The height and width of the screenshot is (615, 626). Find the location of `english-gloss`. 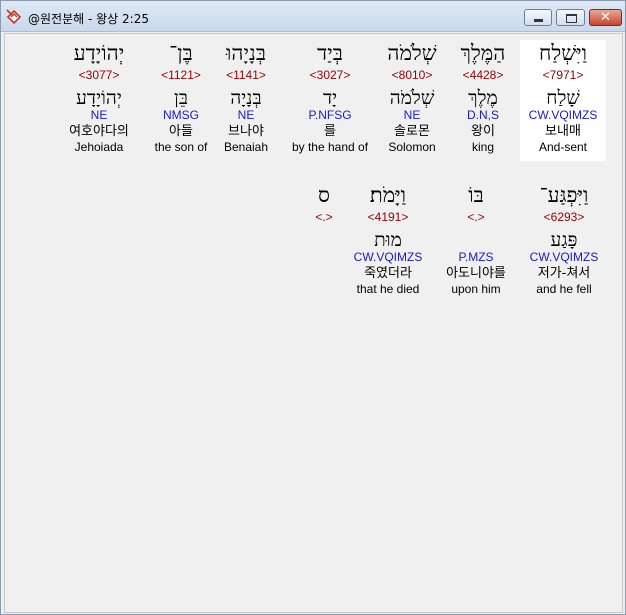

english-gloss is located at coordinates (324, 289).